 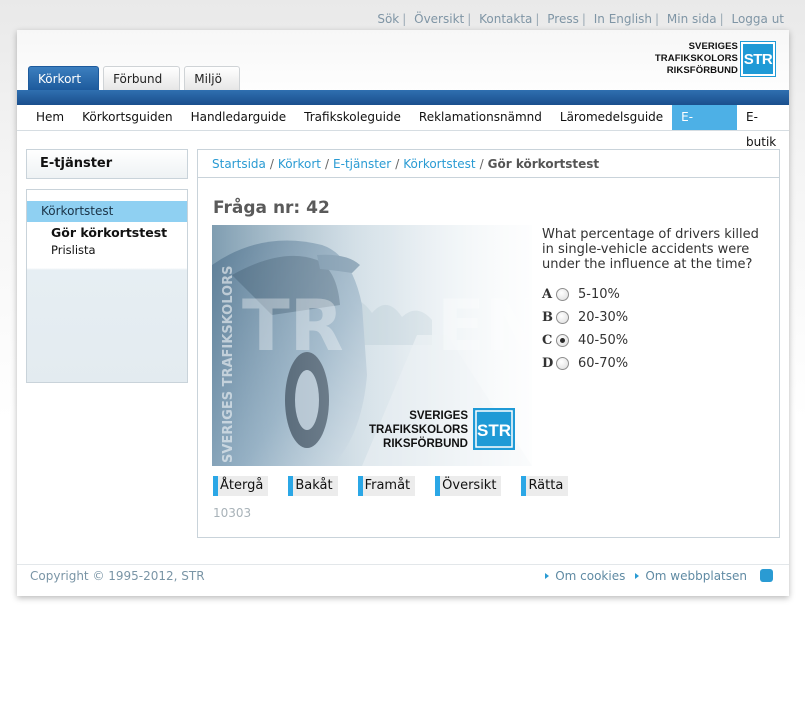 I want to click on link-sok: Sök, so click(x=388, y=19).